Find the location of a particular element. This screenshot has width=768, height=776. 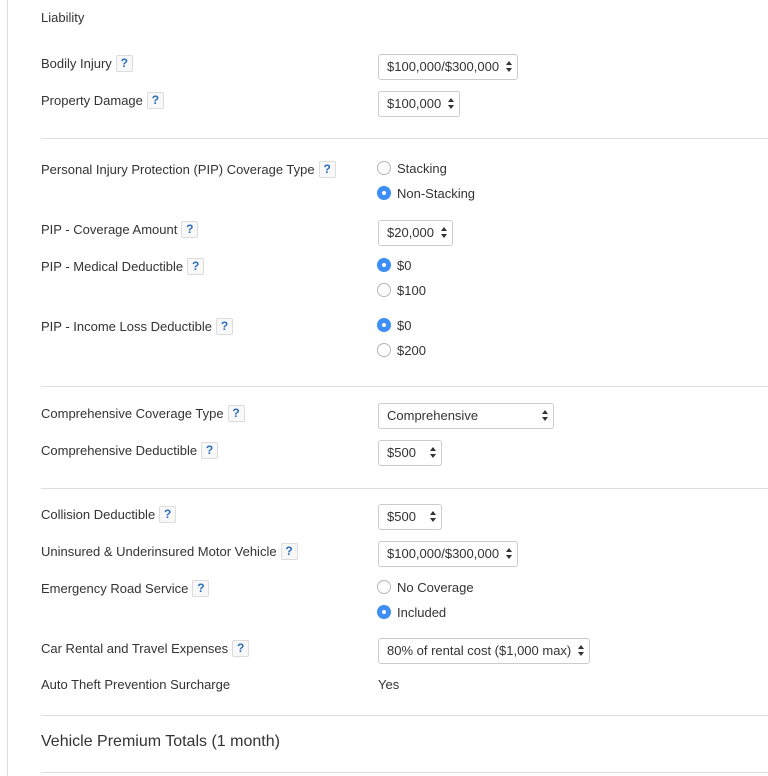

emergency-road-service-label-text: Emergency Road Service is located at coordinates (115, 588).